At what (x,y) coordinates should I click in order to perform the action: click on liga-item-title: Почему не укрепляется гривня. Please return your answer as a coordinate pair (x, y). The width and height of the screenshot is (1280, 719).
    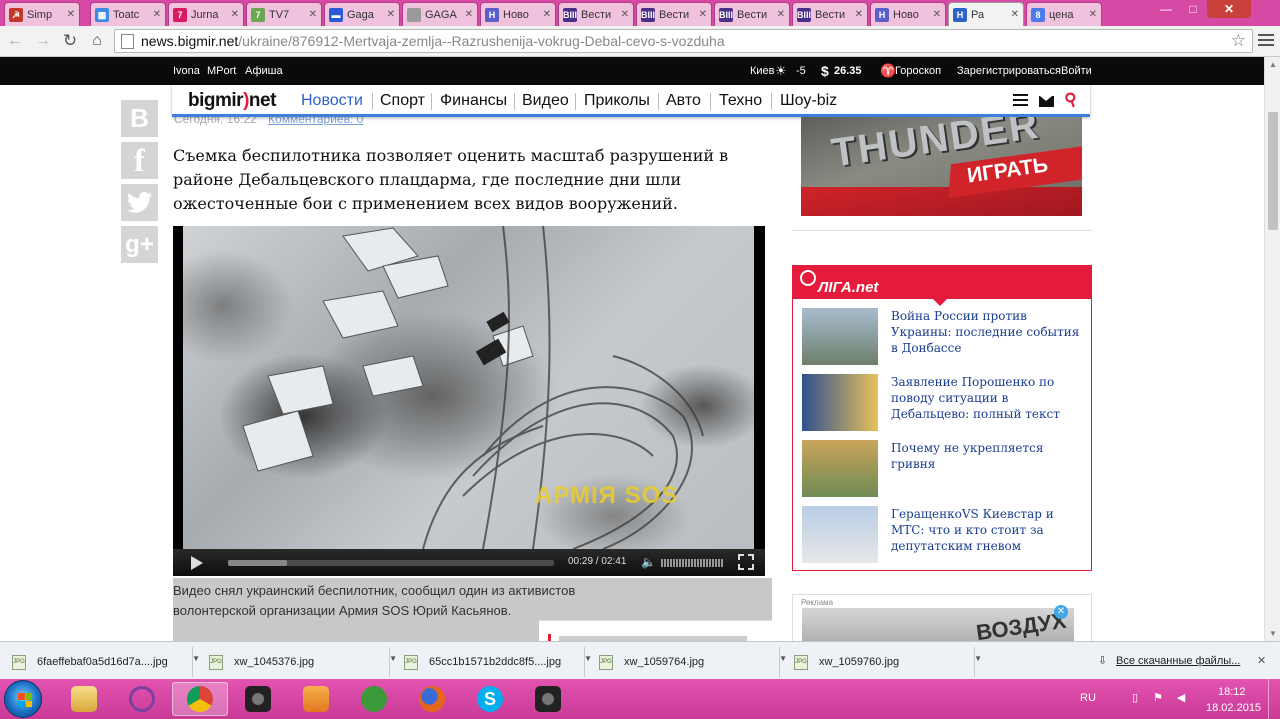
    Looking at the image, I should click on (987, 456).